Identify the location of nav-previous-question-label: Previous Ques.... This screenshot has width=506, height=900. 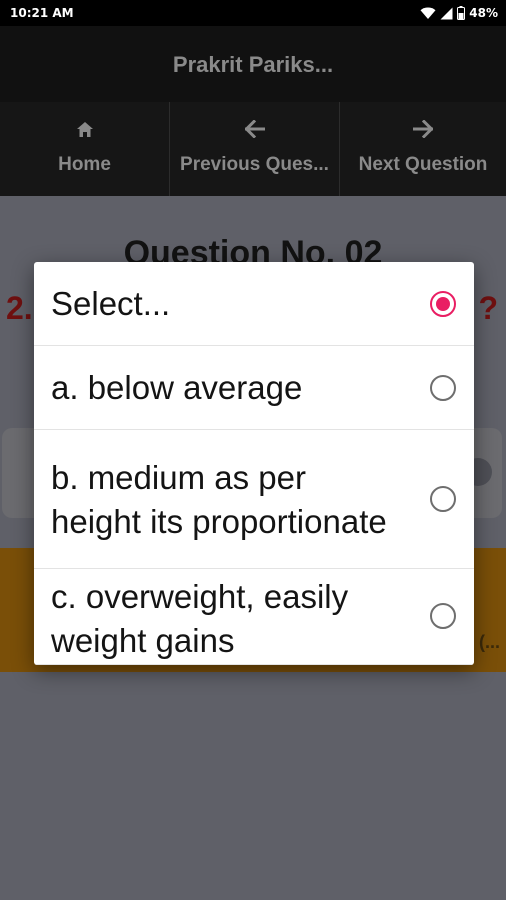
(254, 164).